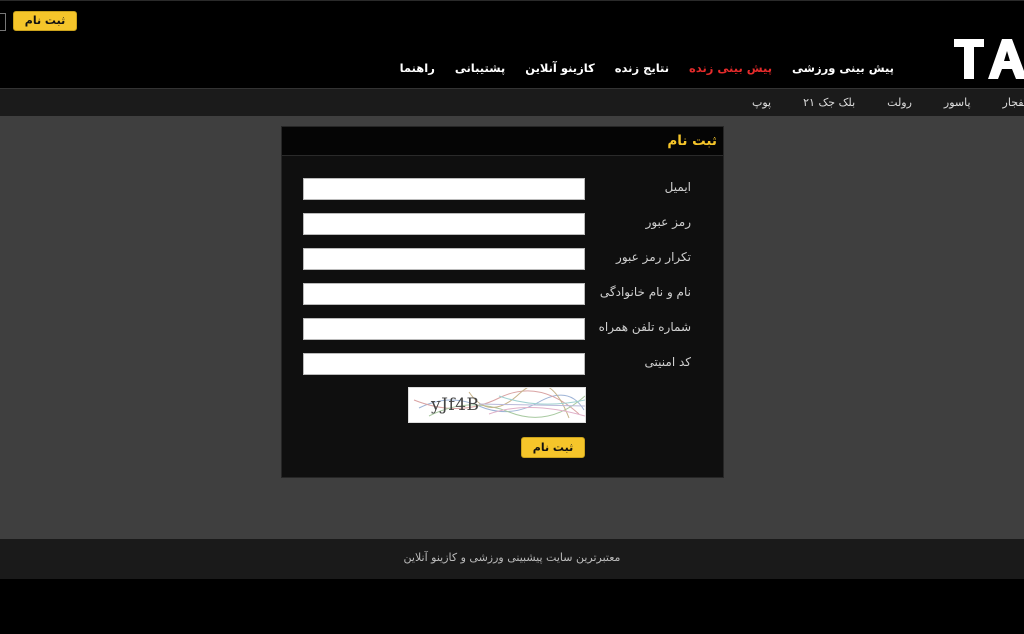  I want to click on sub-nav-items: انفجار پاسور رولت بلک جک ۲۱ پوپ, so click(888, 102).